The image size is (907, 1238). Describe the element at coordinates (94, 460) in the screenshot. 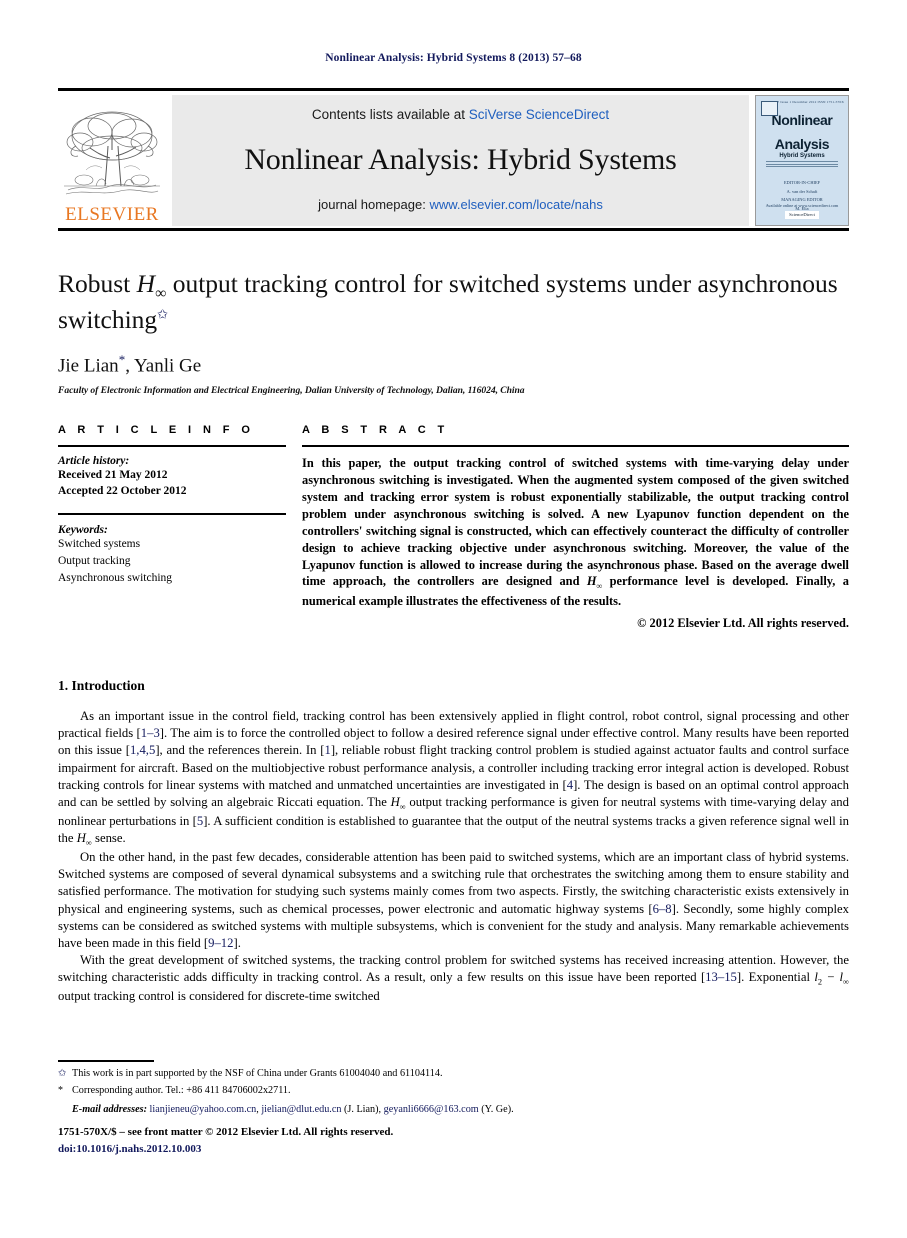

I see `article-history-label: Article history:` at that location.